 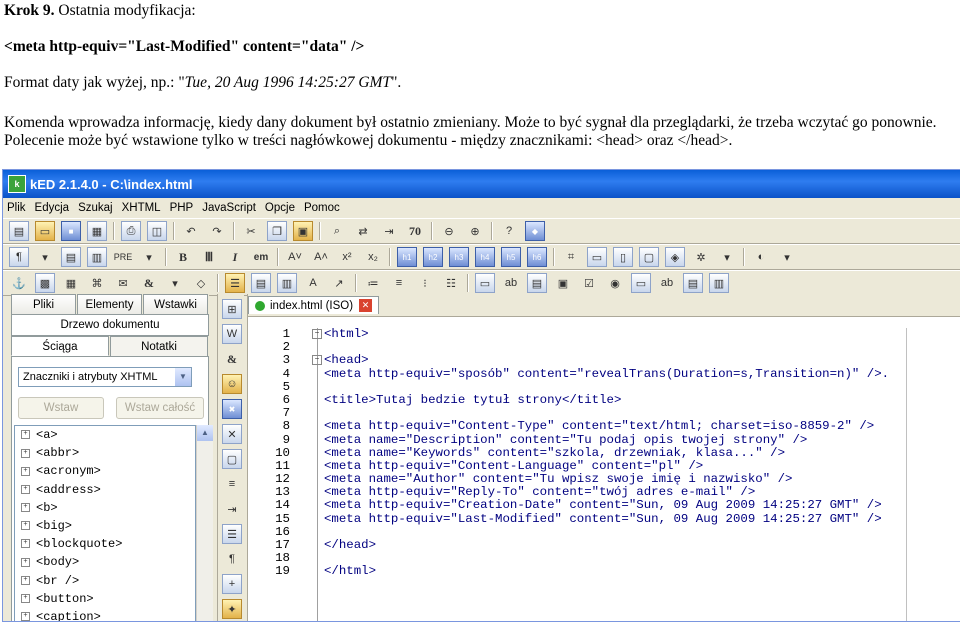 What do you see at coordinates (71, 231) in the screenshot?
I see `save-icon: ■` at bounding box center [71, 231].